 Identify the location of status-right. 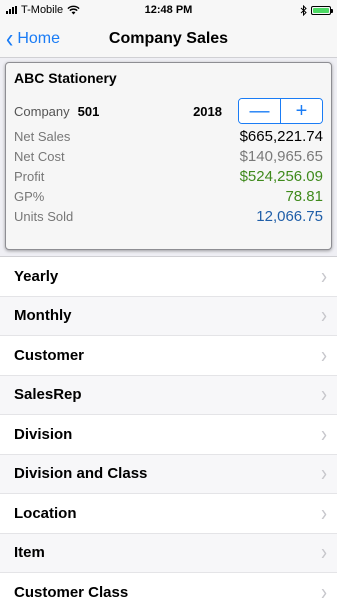
(316, 10).